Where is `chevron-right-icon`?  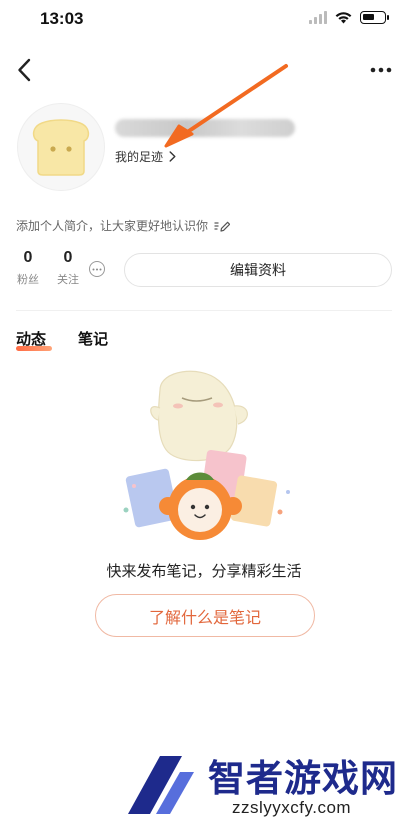 chevron-right-icon is located at coordinates (172, 156).